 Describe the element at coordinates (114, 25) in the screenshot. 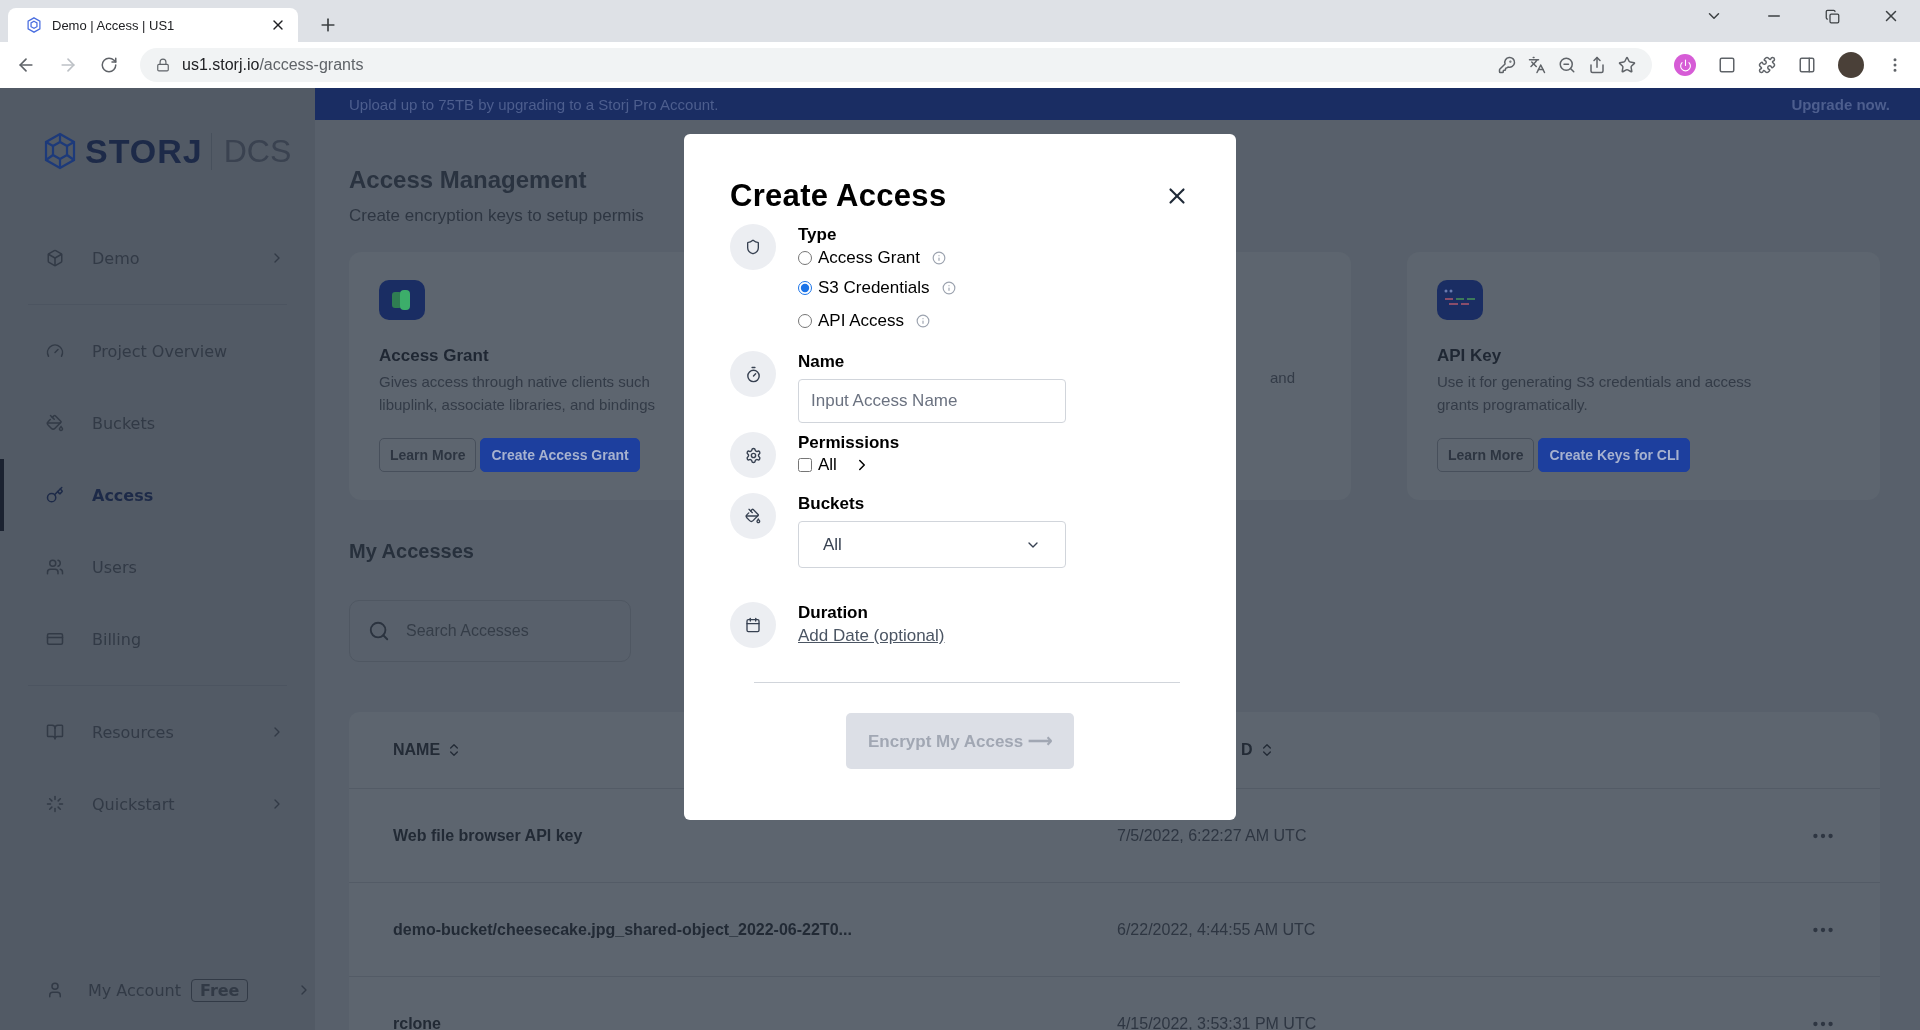

I see `tab-title: Demo | Access | US1` at that location.